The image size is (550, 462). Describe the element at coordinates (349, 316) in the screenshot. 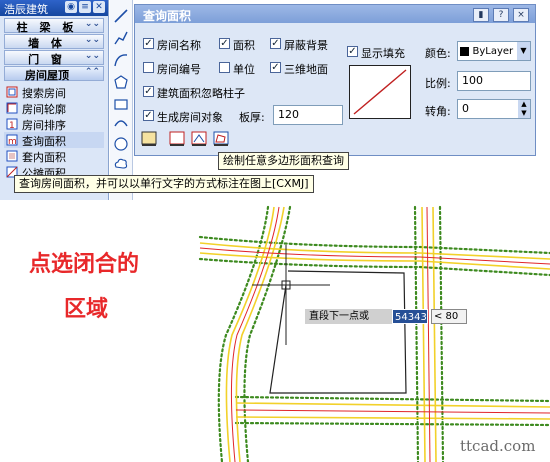

I see `dynamic-input-prompt: 直段下一点或` at that location.